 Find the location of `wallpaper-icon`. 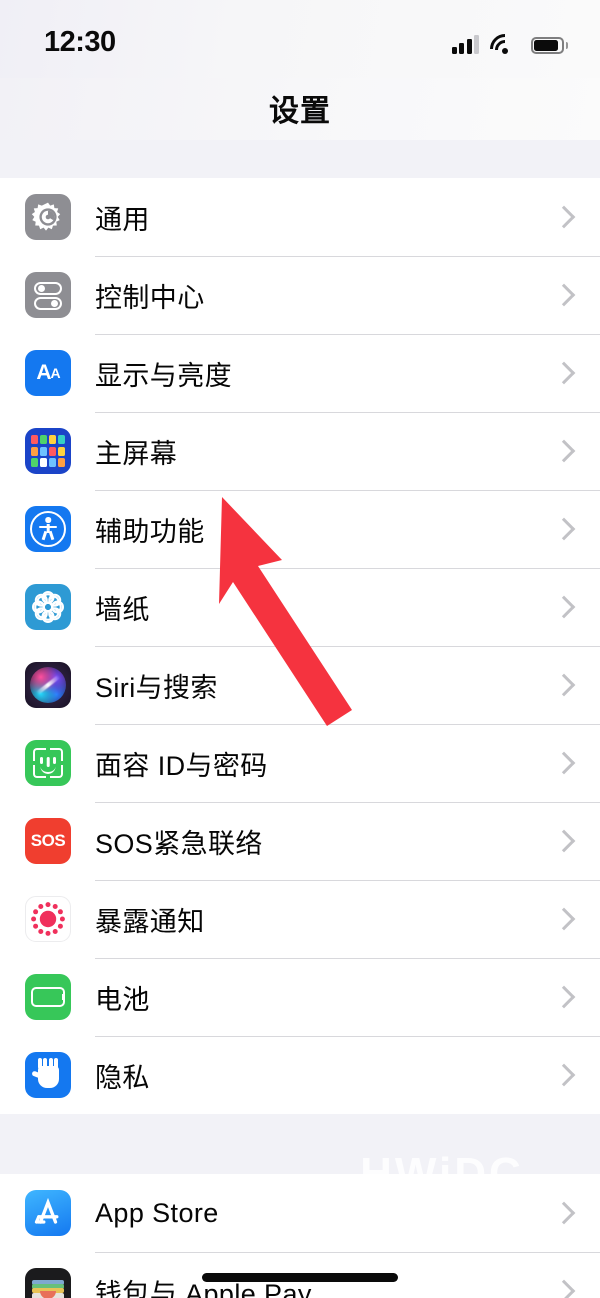

wallpaper-icon is located at coordinates (48, 607).